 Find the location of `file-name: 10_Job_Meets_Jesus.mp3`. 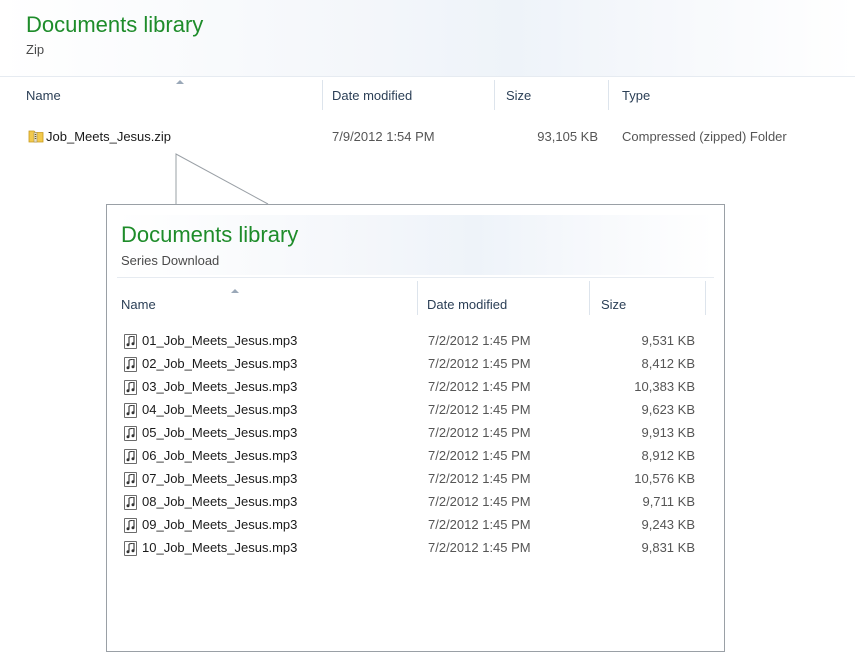

file-name: 10_Job_Meets_Jesus.mp3 is located at coordinates (220, 547).